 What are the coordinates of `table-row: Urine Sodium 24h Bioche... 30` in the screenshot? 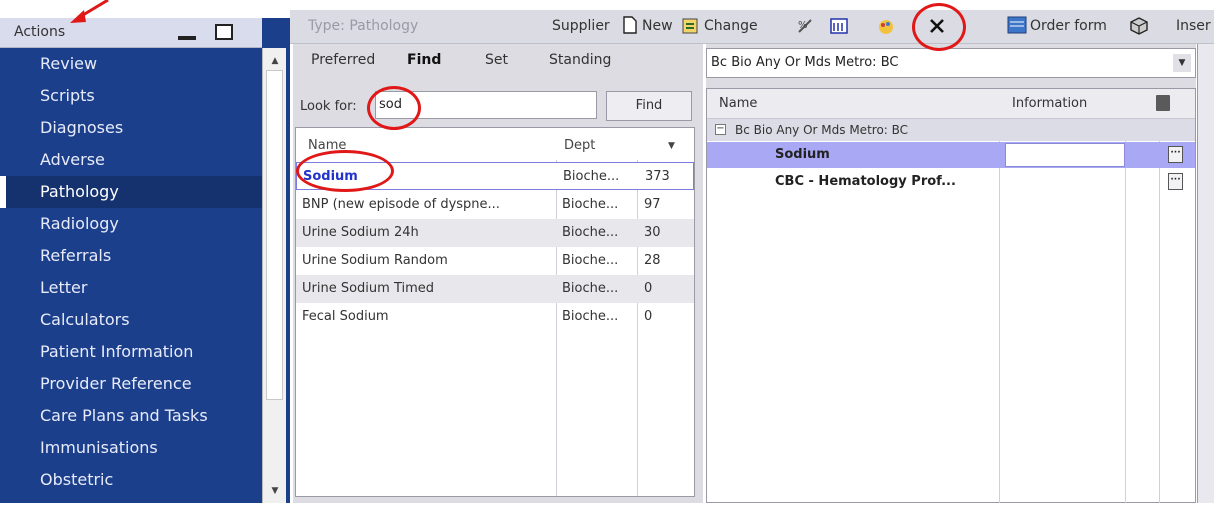 It's located at (495, 233).